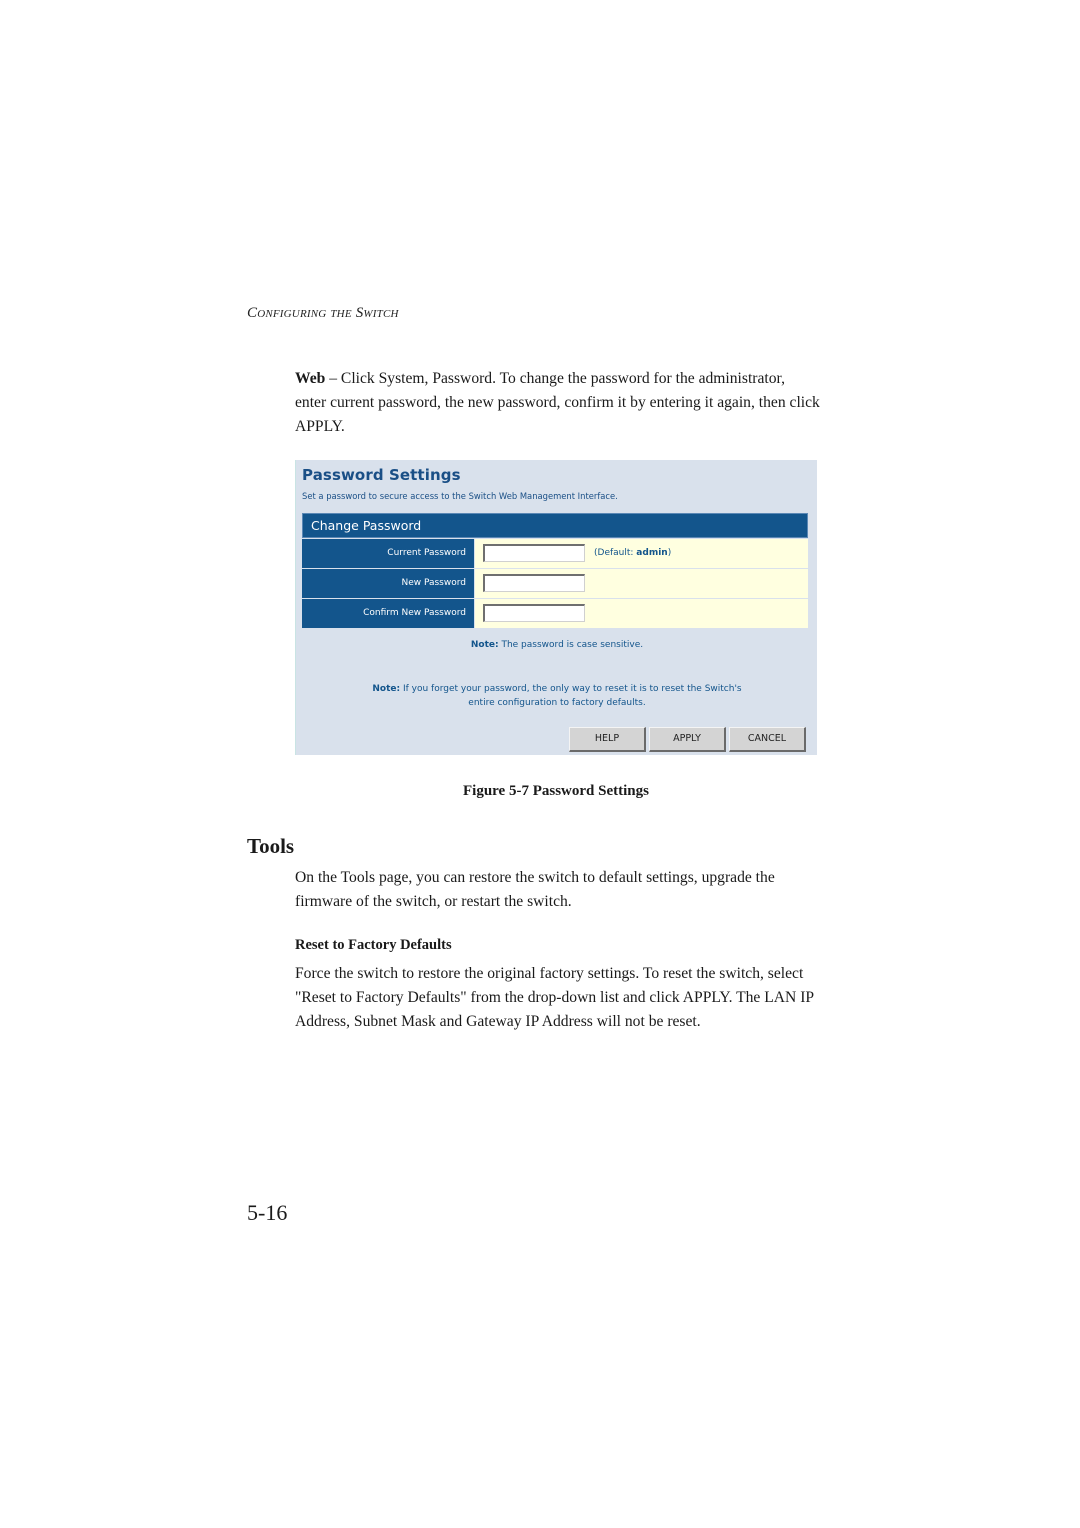 Image resolution: width=1080 pixels, height=1528 pixels. Describe the element at coordinates (641, 613) in the screenshot. I see `confirm-password-cell` at that location.